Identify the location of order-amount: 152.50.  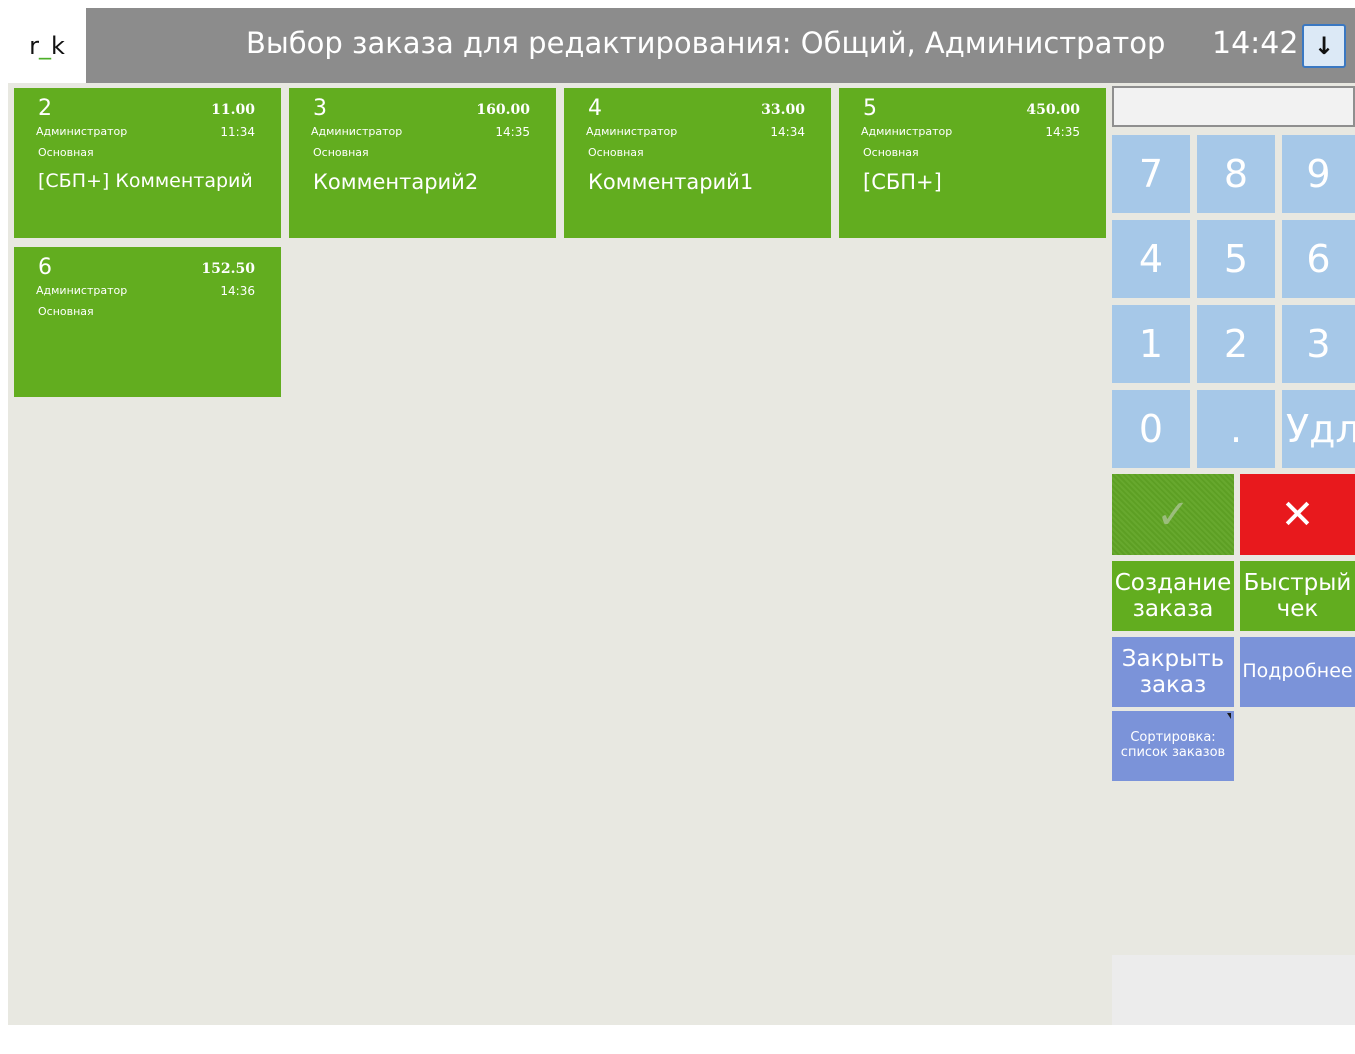
(228, 269).